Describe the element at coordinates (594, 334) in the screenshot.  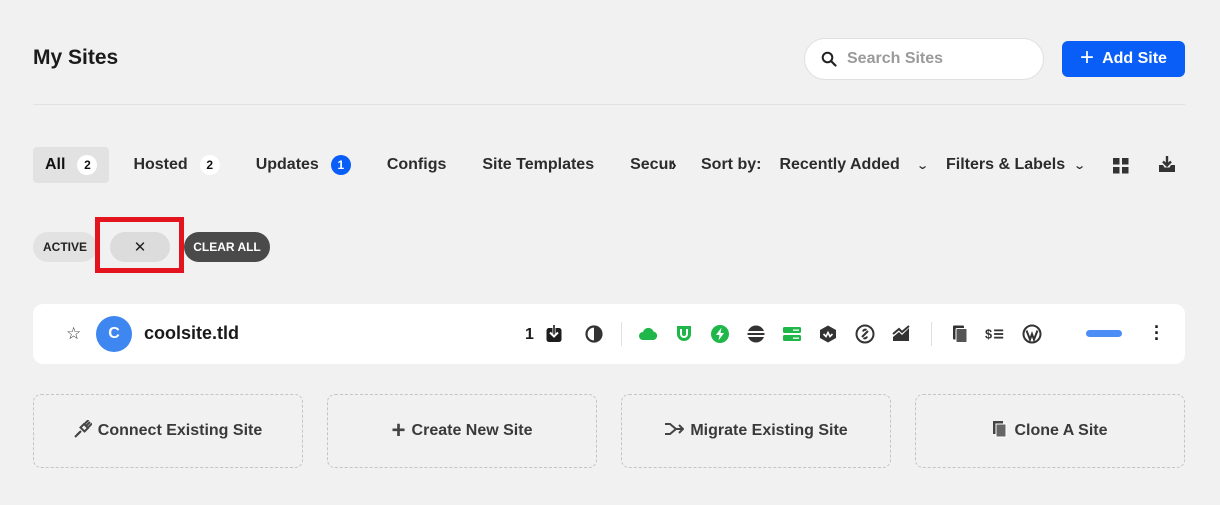
I see `backup-icon` at that location.